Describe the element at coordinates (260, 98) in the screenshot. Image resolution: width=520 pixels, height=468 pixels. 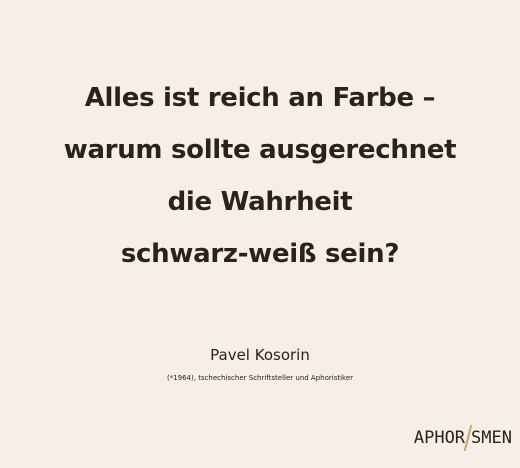
I see `quote-line-1: Alles ist reich an Farbe –` at that location.